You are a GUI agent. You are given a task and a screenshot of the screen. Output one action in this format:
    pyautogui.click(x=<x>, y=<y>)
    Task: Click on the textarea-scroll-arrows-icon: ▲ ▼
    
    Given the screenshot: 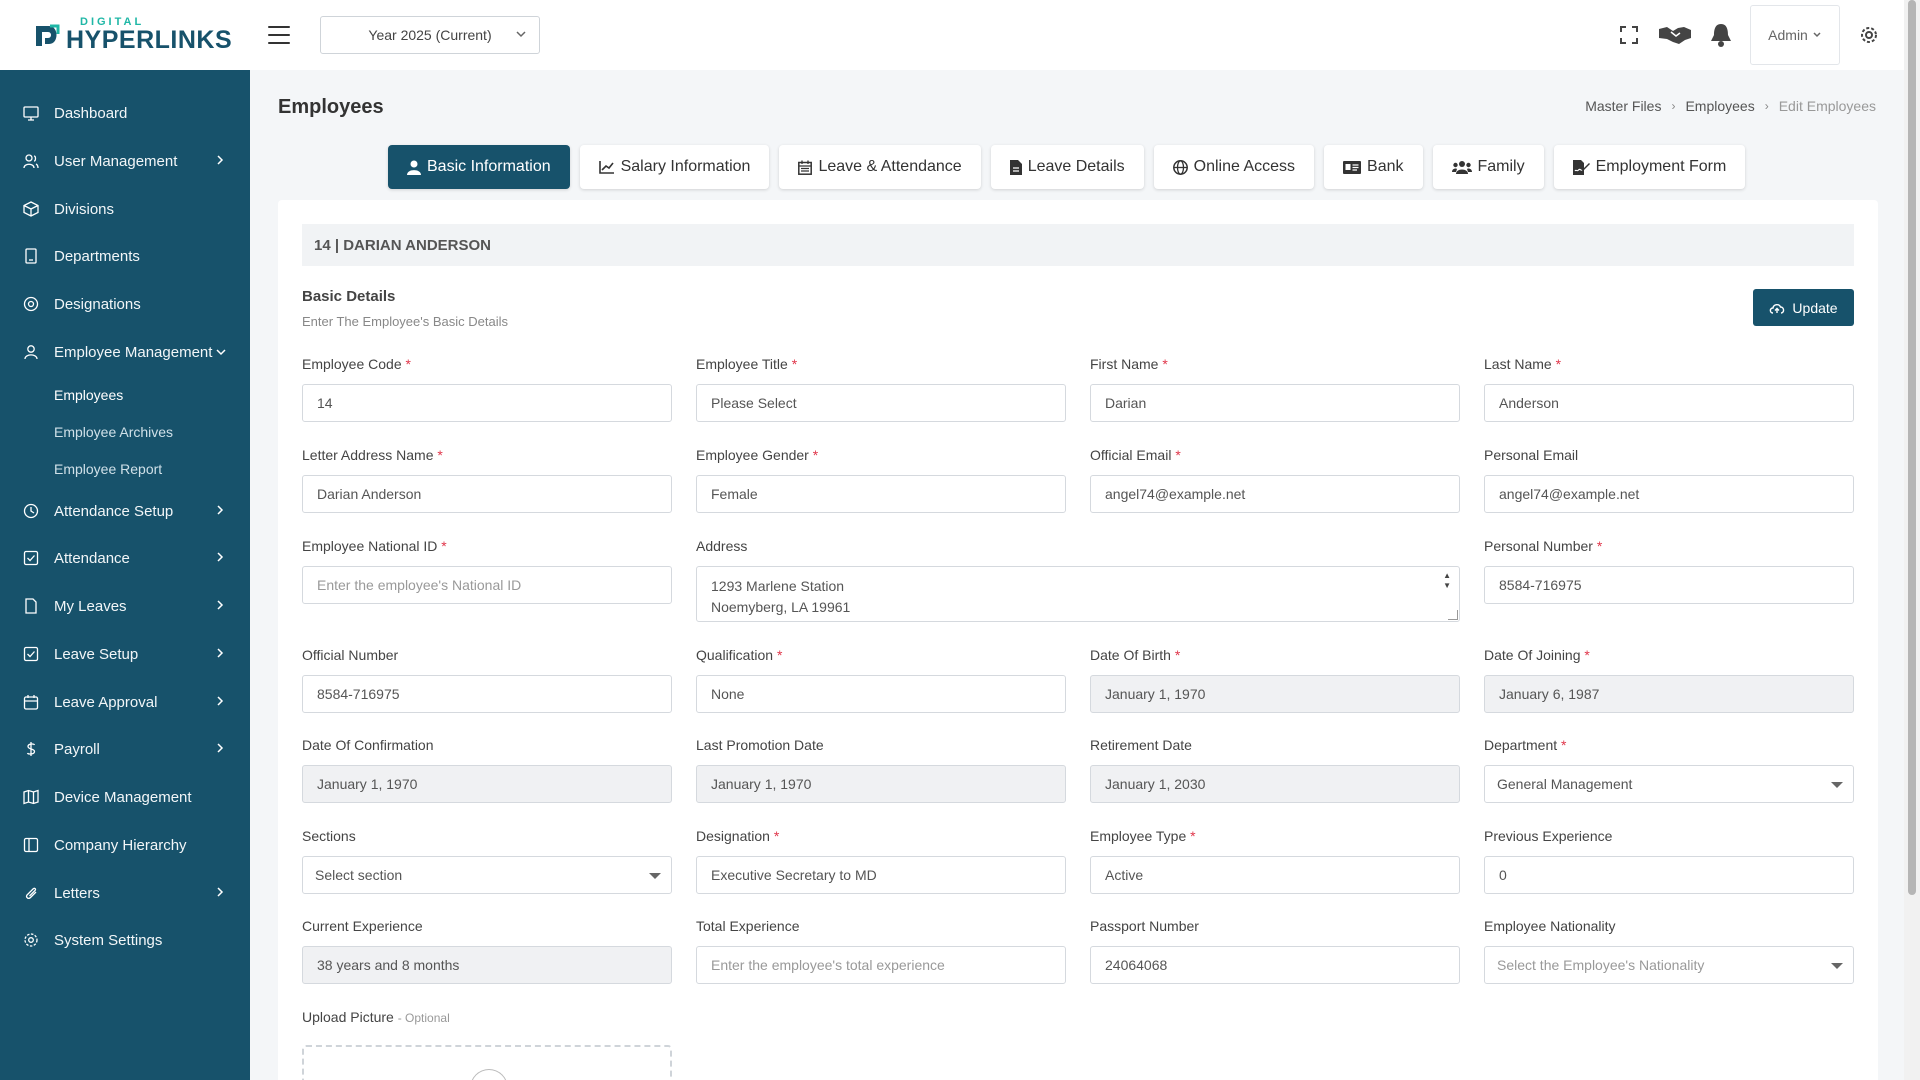 What is the action you would take?
    pyautogui.click(x=1447, y=581)
    